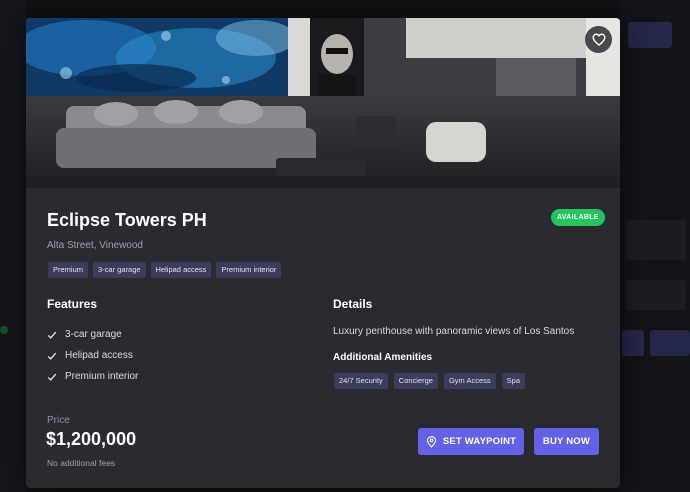 This screenshot has width=690, height=492. I want to click on amenities-list: 24/7 Security Concierge Gym Access Spa, so click(430, 381).